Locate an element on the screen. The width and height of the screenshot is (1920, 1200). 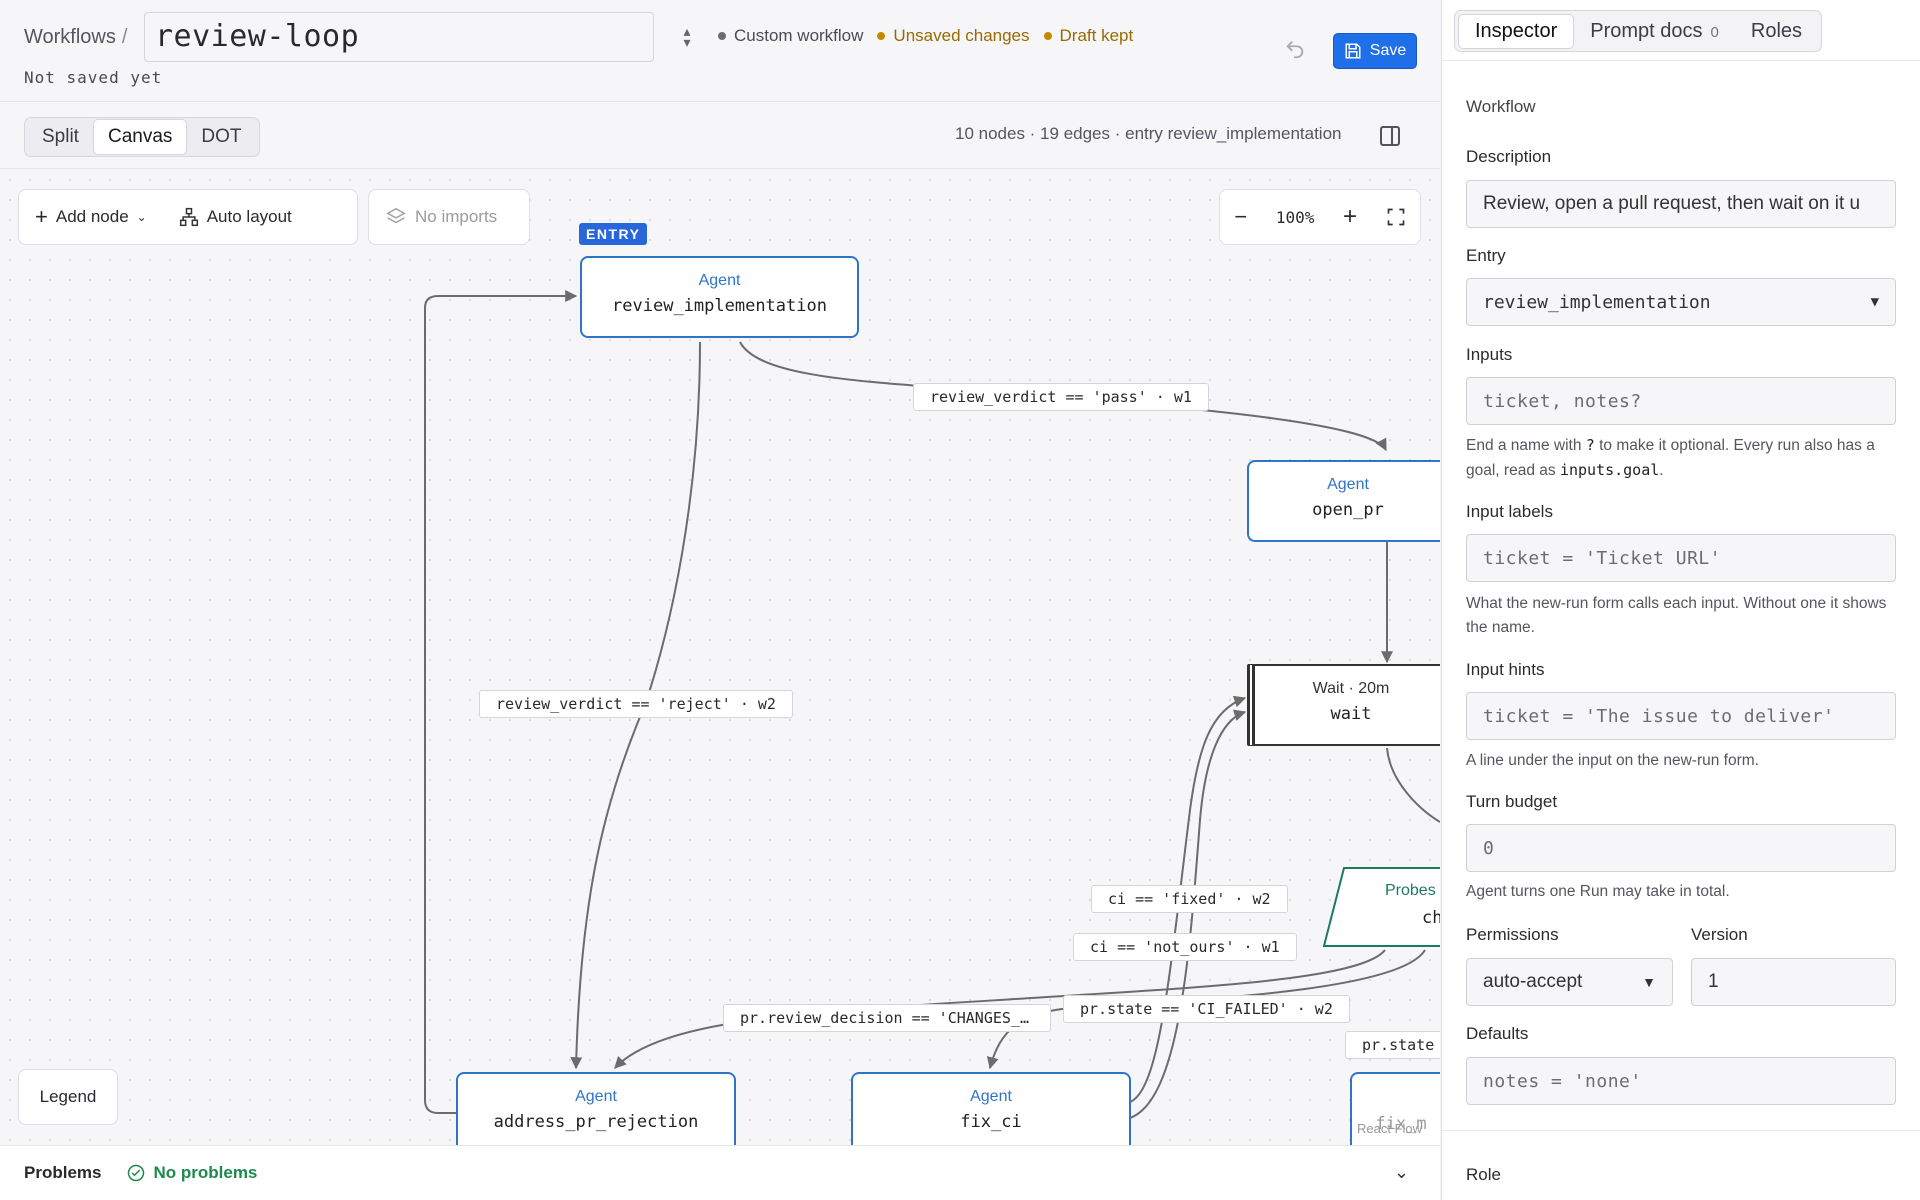
defaults-field: notes = 'none' is located at coordinates (1681, 1081).